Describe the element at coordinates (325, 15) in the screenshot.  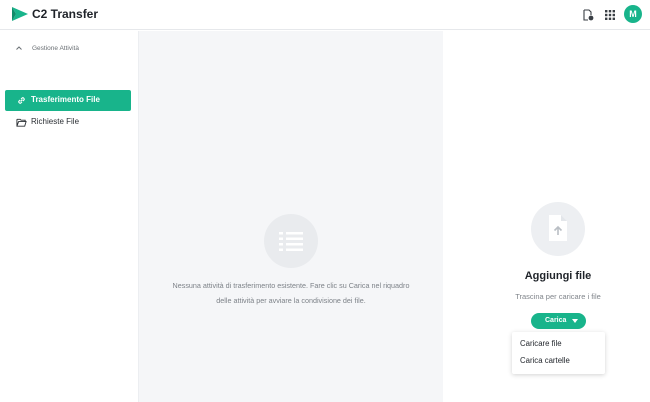
I see `top-bar: C2 Transfer M` at that location.